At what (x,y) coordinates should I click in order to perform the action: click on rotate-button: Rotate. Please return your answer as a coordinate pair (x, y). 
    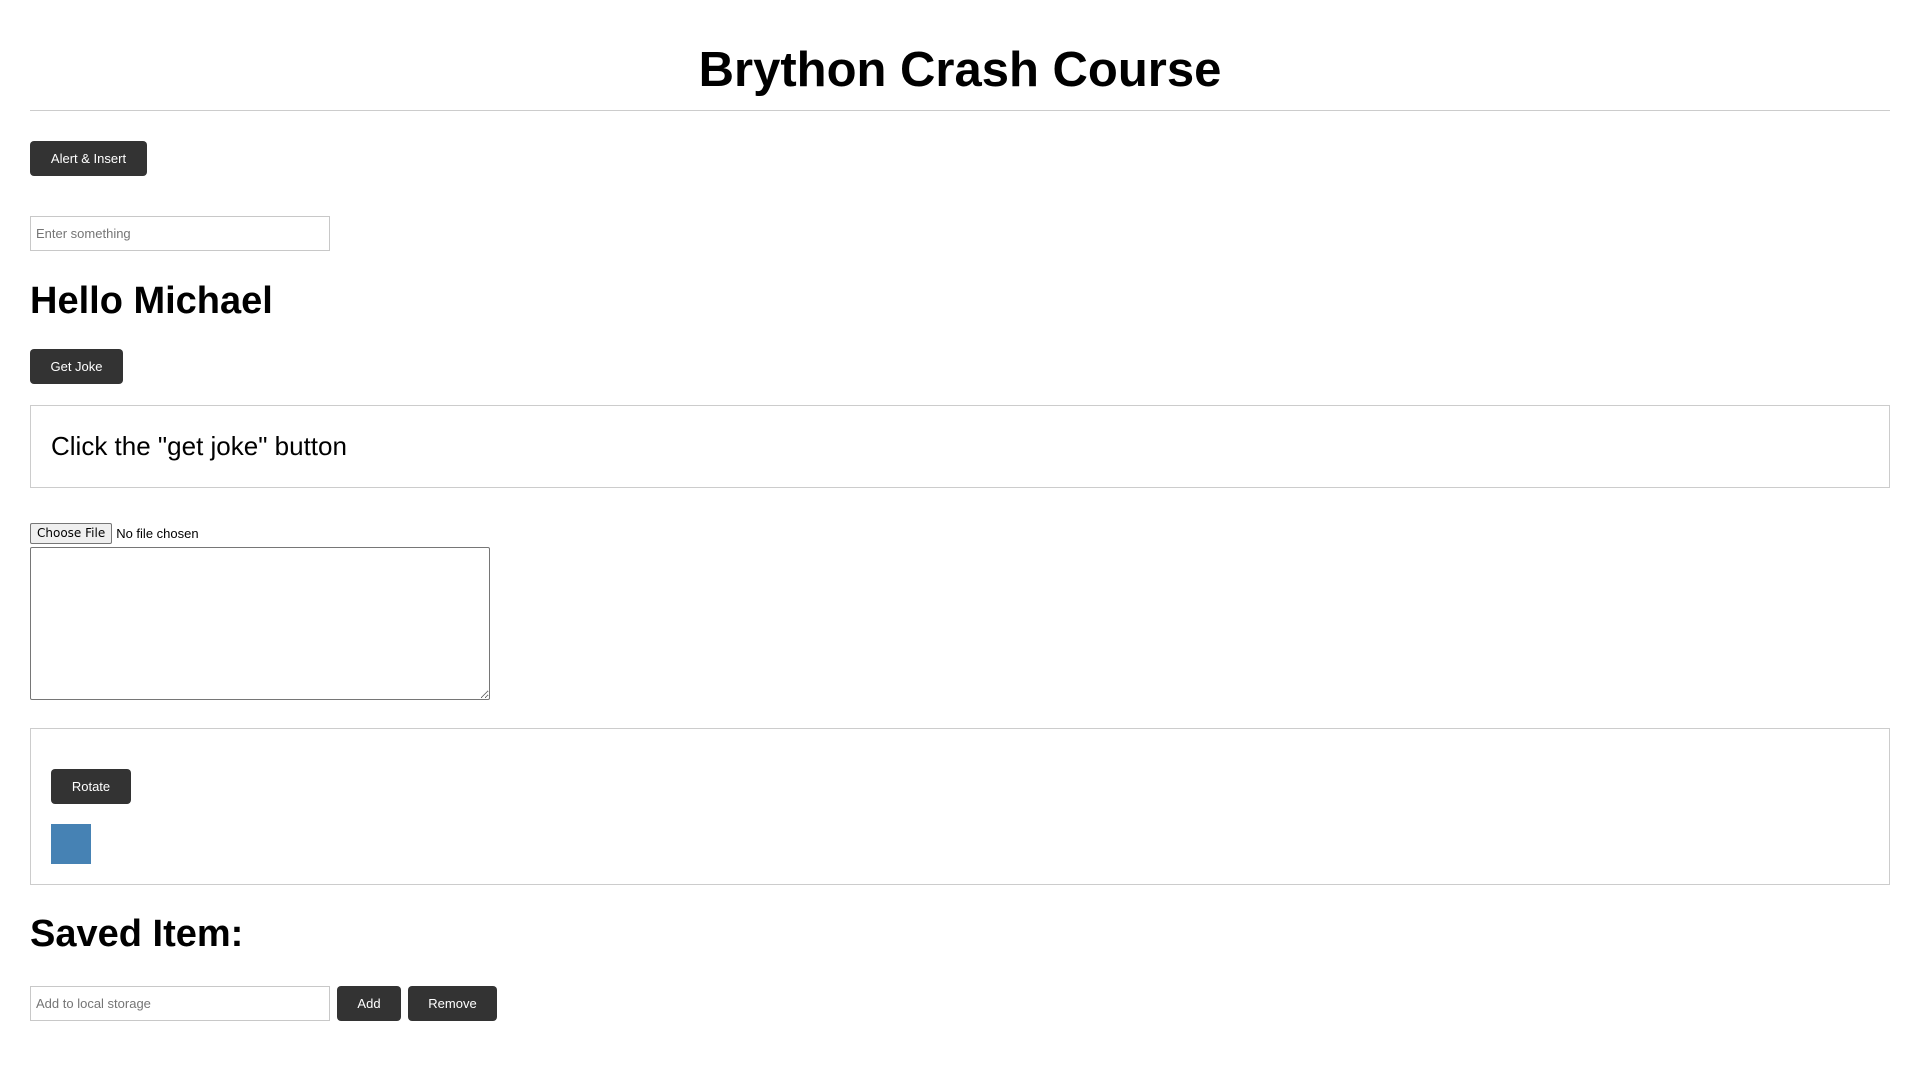
    Looking at the image, I should click on (91, 786).